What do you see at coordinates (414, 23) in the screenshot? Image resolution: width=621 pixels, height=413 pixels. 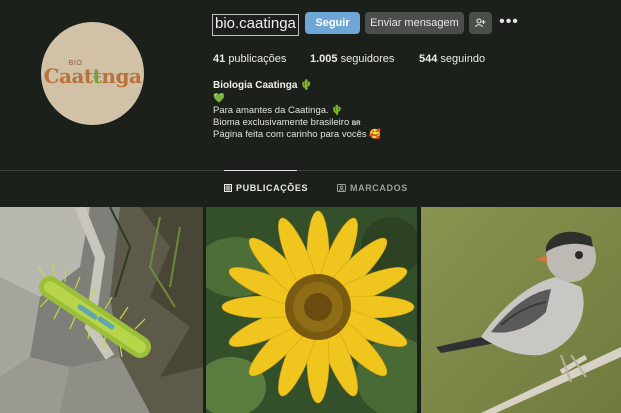 I see `send-message-button: Enviar mensagem` at bounding box center [414, 23].